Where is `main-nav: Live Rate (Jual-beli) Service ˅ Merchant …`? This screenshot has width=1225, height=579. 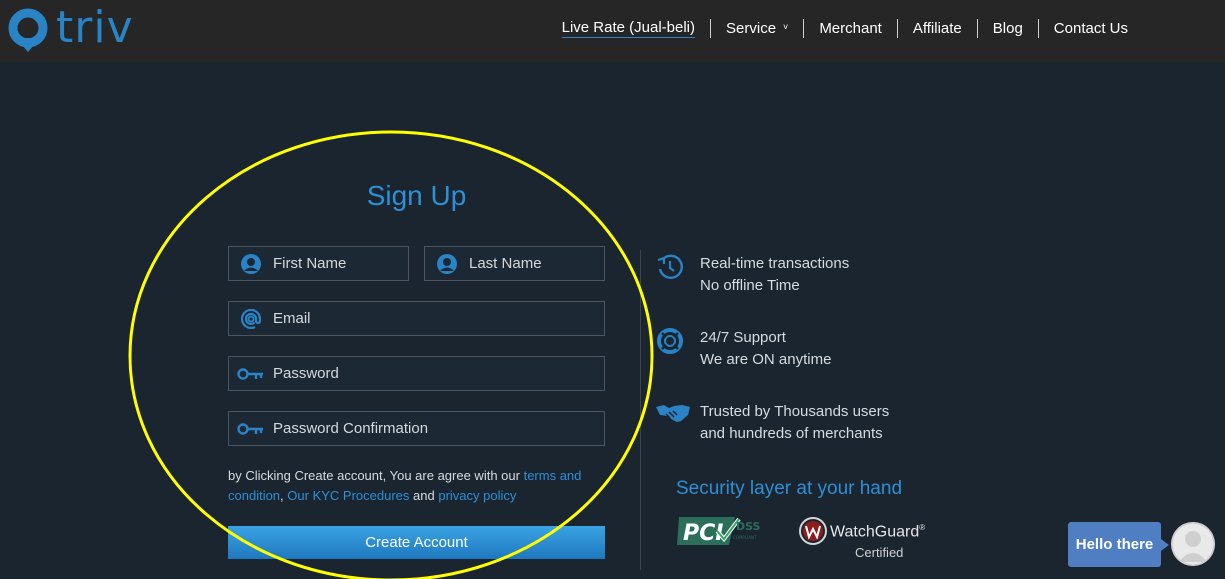 main-nav: Live Rate (Jual-beli) Service ˅ Merchant … is located at coordinates (845, 28).